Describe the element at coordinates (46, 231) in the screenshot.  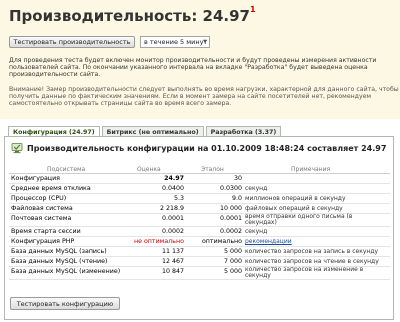
I see `row-name: Время старта сессии` at that location.